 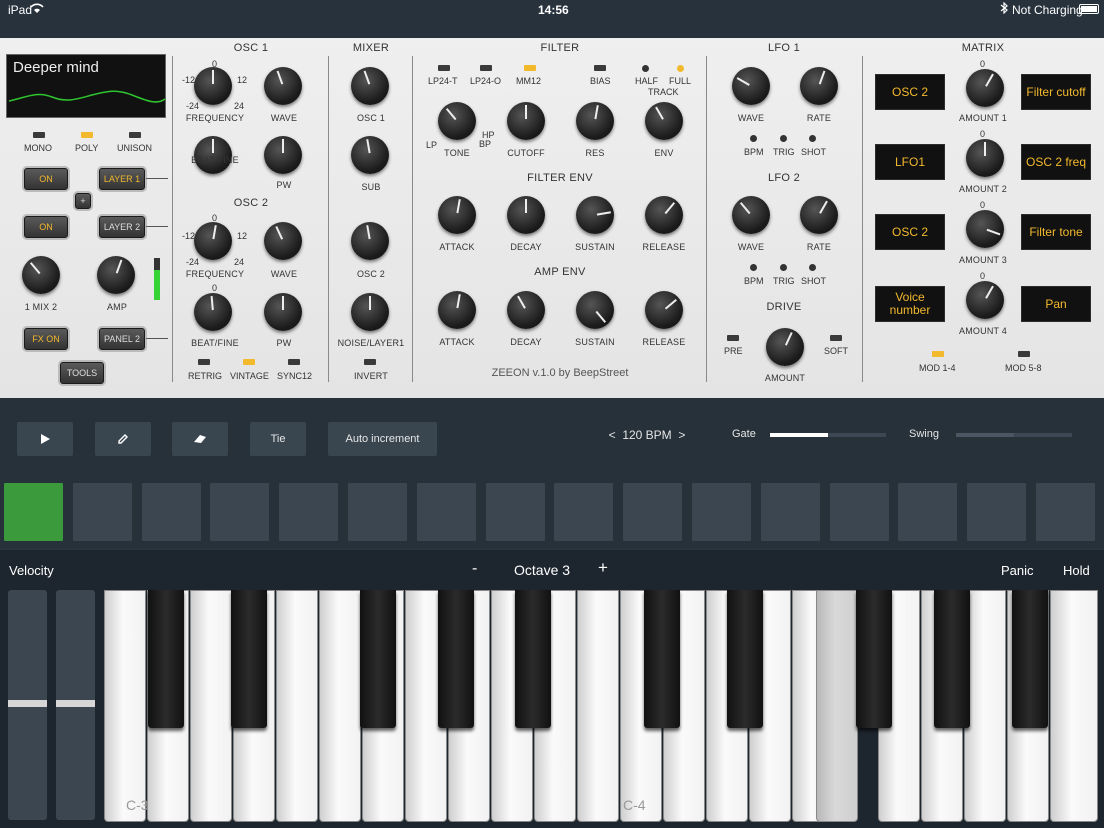 I want to click on osc1-pw-knob, so click(x=283, y=155).